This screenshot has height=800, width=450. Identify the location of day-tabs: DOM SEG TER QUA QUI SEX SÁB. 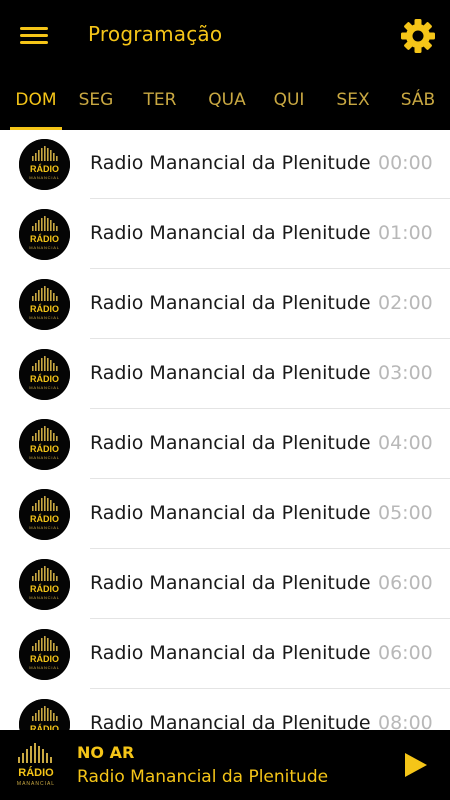
(225, 101).